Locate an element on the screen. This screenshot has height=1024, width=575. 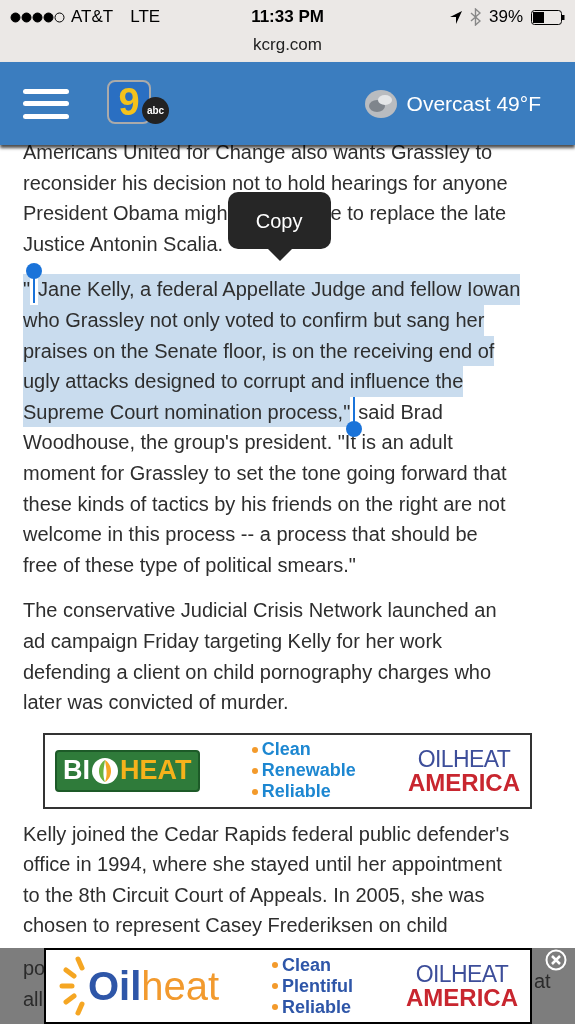
article-text: President Obama migh is located at coordinates (125, 214).